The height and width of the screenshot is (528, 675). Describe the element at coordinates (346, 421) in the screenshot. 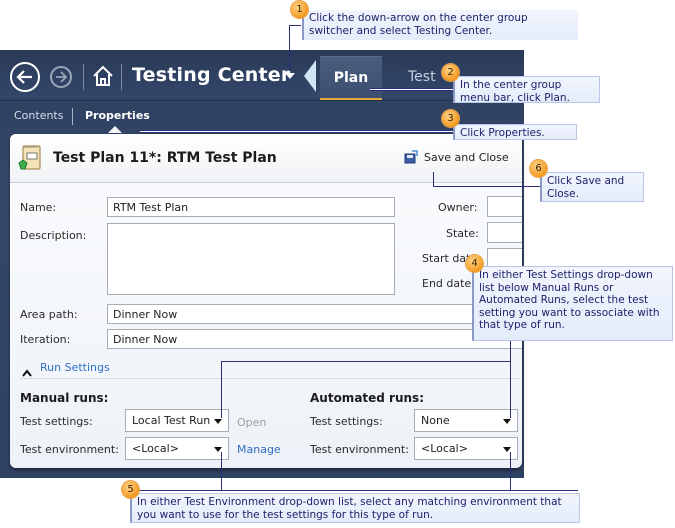

I see `automated-test-settings-label: Test settings:` at that location.